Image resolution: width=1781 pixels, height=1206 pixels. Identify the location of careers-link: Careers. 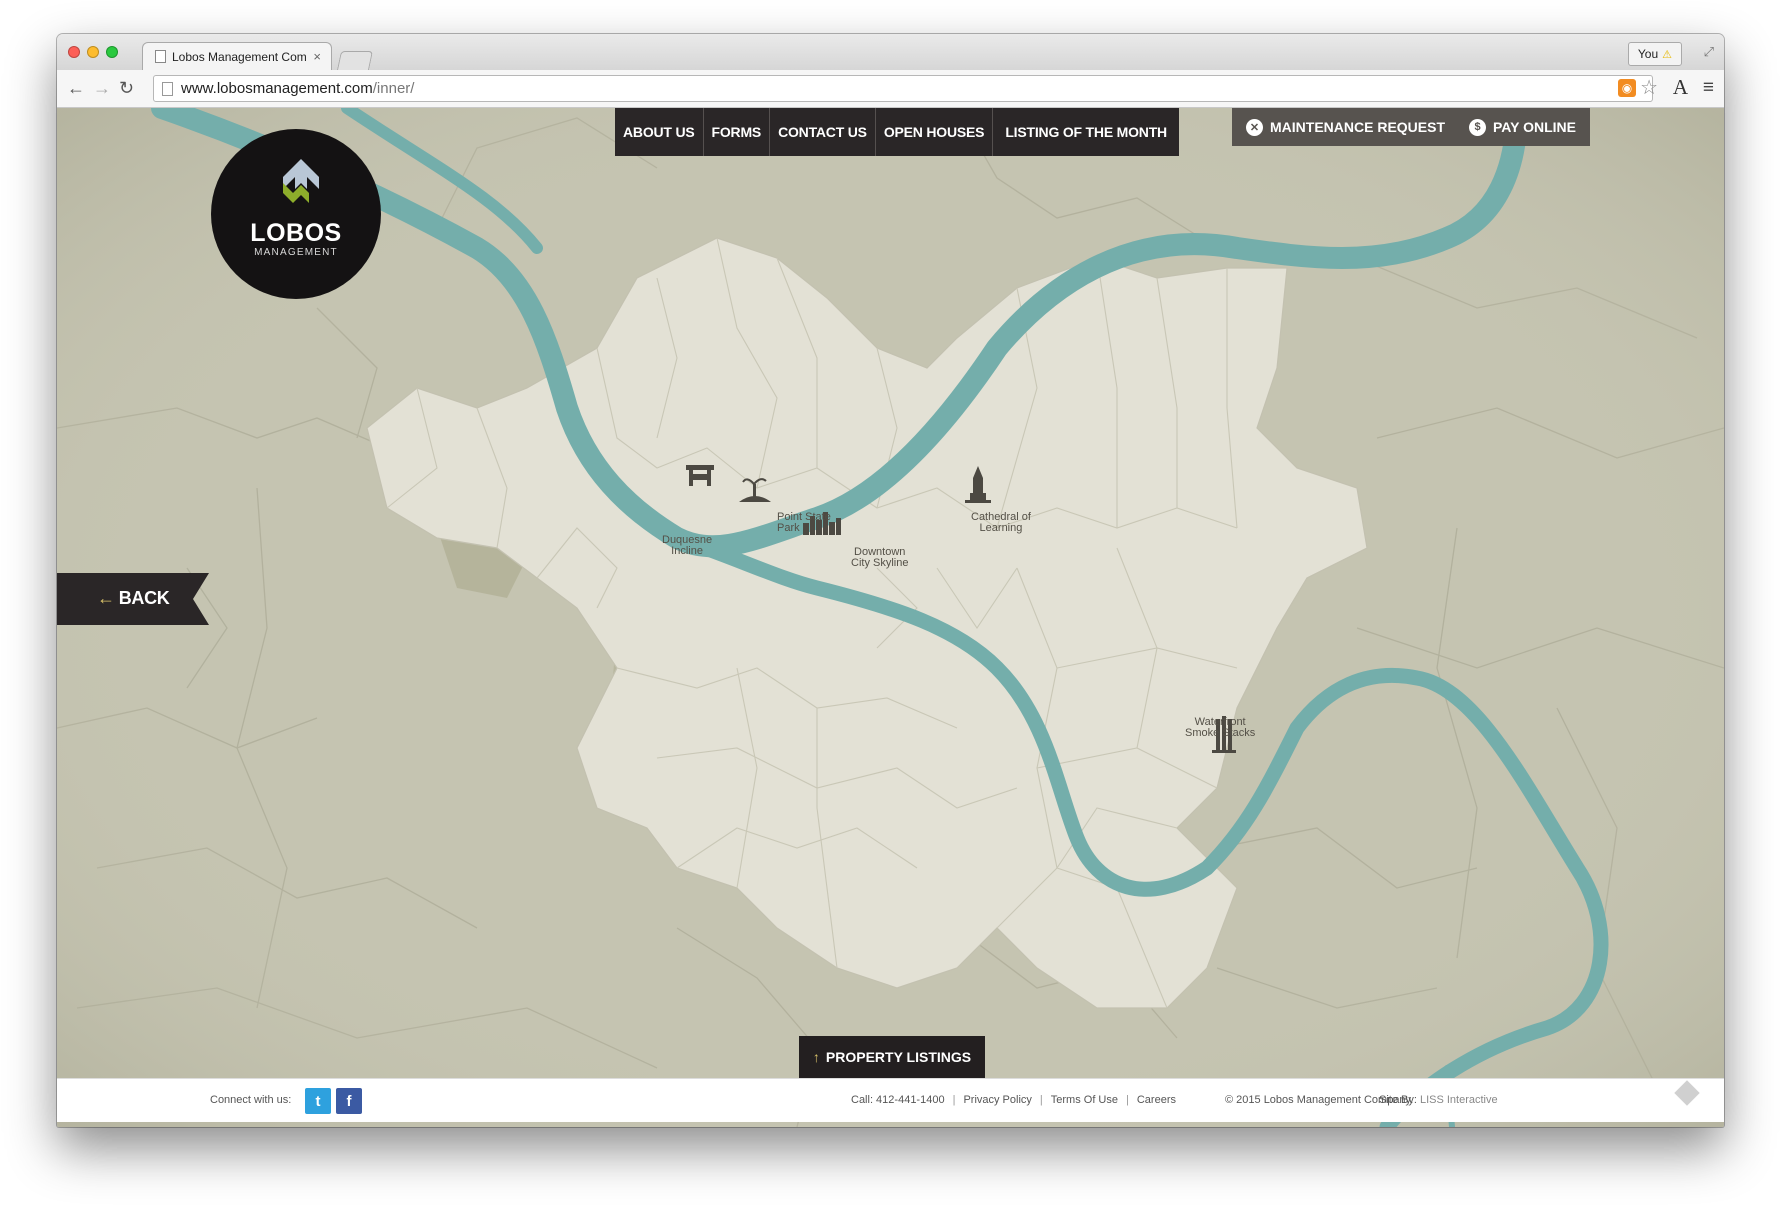
(1156, 1100).